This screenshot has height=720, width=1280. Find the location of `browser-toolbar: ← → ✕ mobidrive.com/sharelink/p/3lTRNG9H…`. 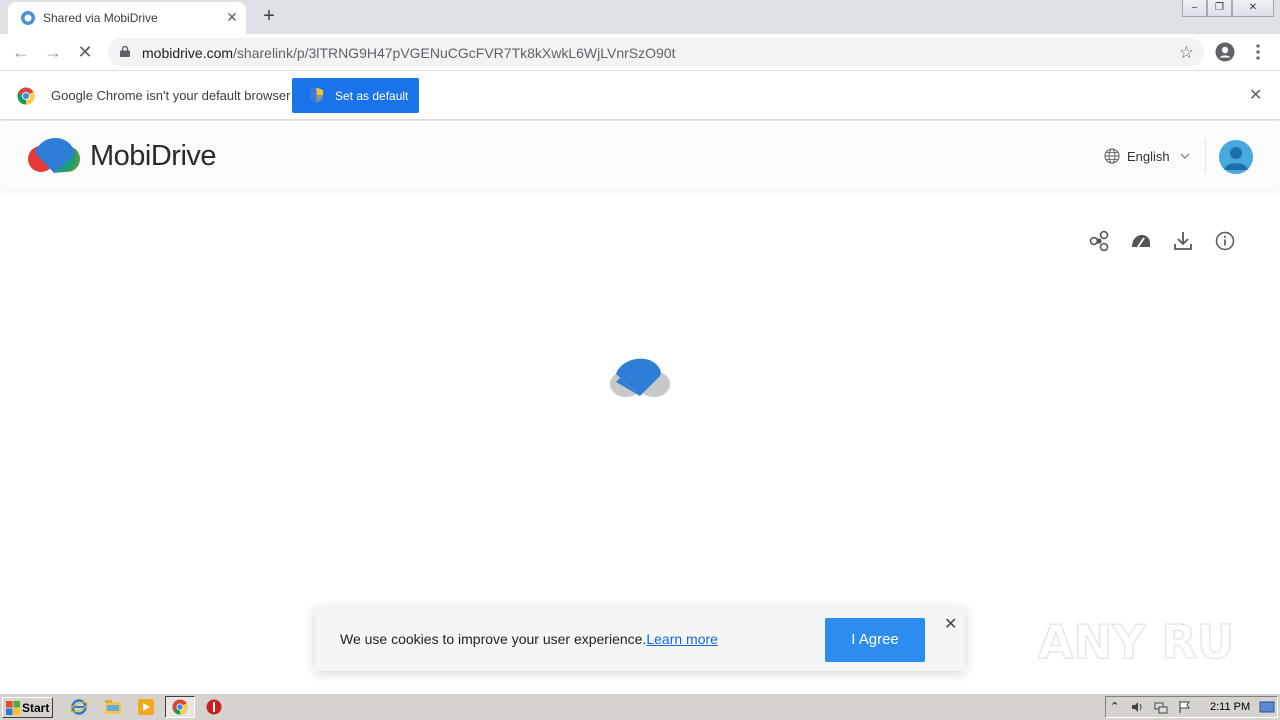

browser-toolbar: ← → ✕ mobidrive.com/sharelink/p/3lTRNG9H… is located at coordinates (640, 52).